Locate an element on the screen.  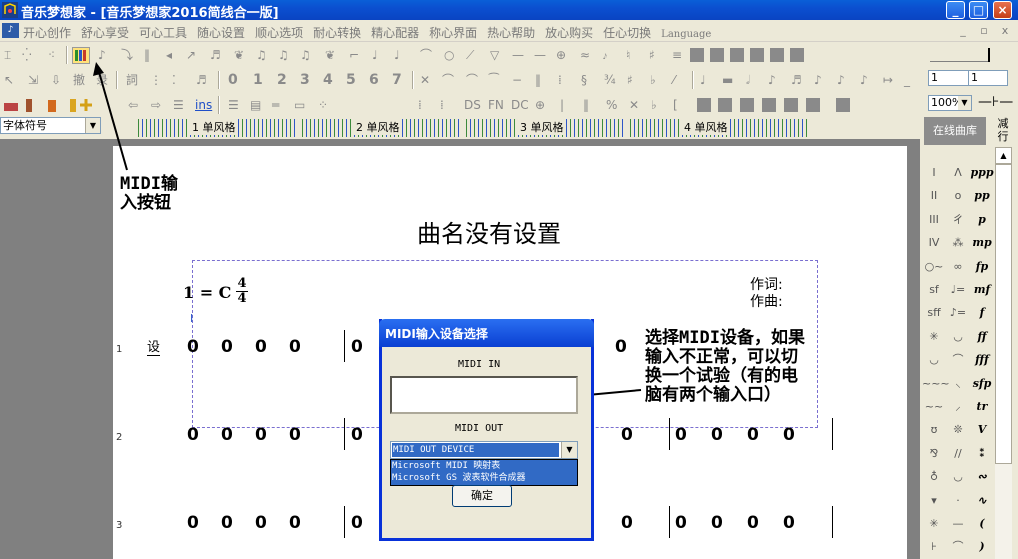
symbol-item: sfp is located at coordinates (982, 384).